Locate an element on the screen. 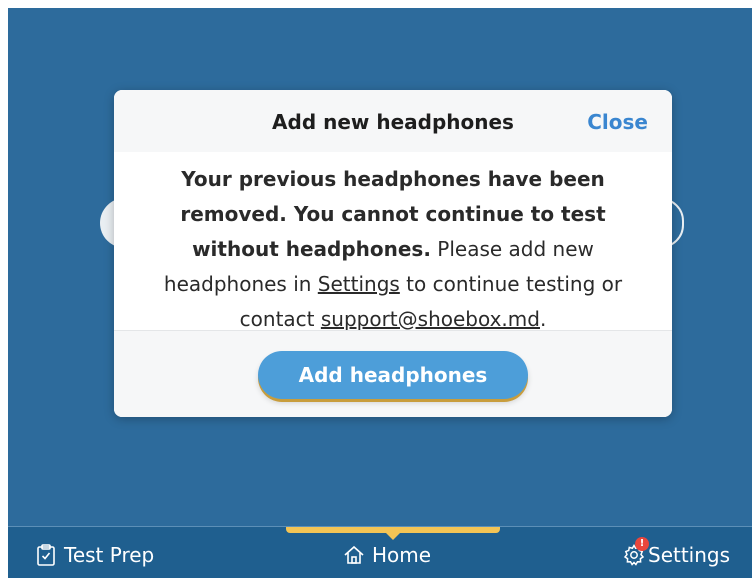 Image resolution: width=752 pixels, height=578 pixels. tab-settings: ! Settings is located at coordinates (676, 552).